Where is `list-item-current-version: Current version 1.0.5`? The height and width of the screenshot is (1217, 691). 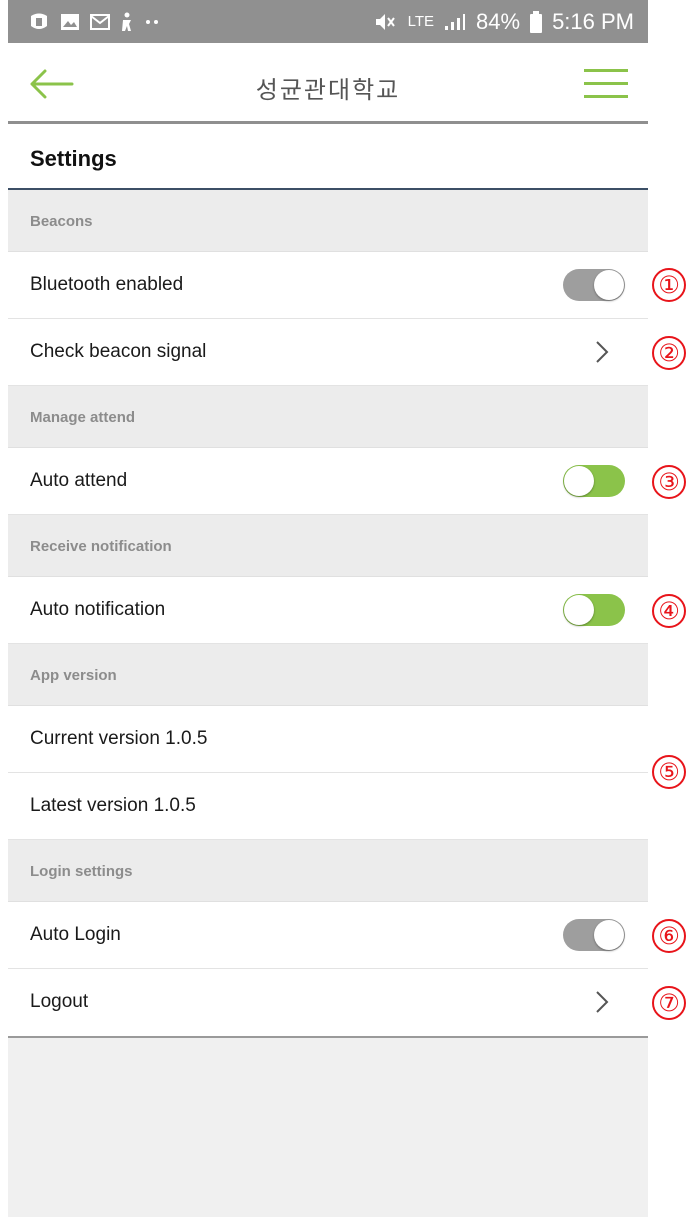 list-item-current-version: Current version 1.0.5 is located at coordinates (328, 739).